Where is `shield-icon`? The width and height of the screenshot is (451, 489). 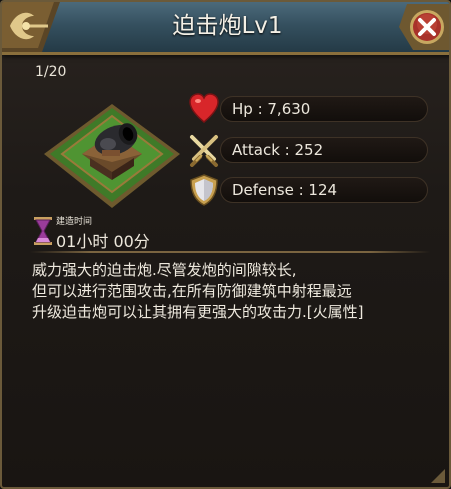
shield-icon is located at coordinates (204, 190).